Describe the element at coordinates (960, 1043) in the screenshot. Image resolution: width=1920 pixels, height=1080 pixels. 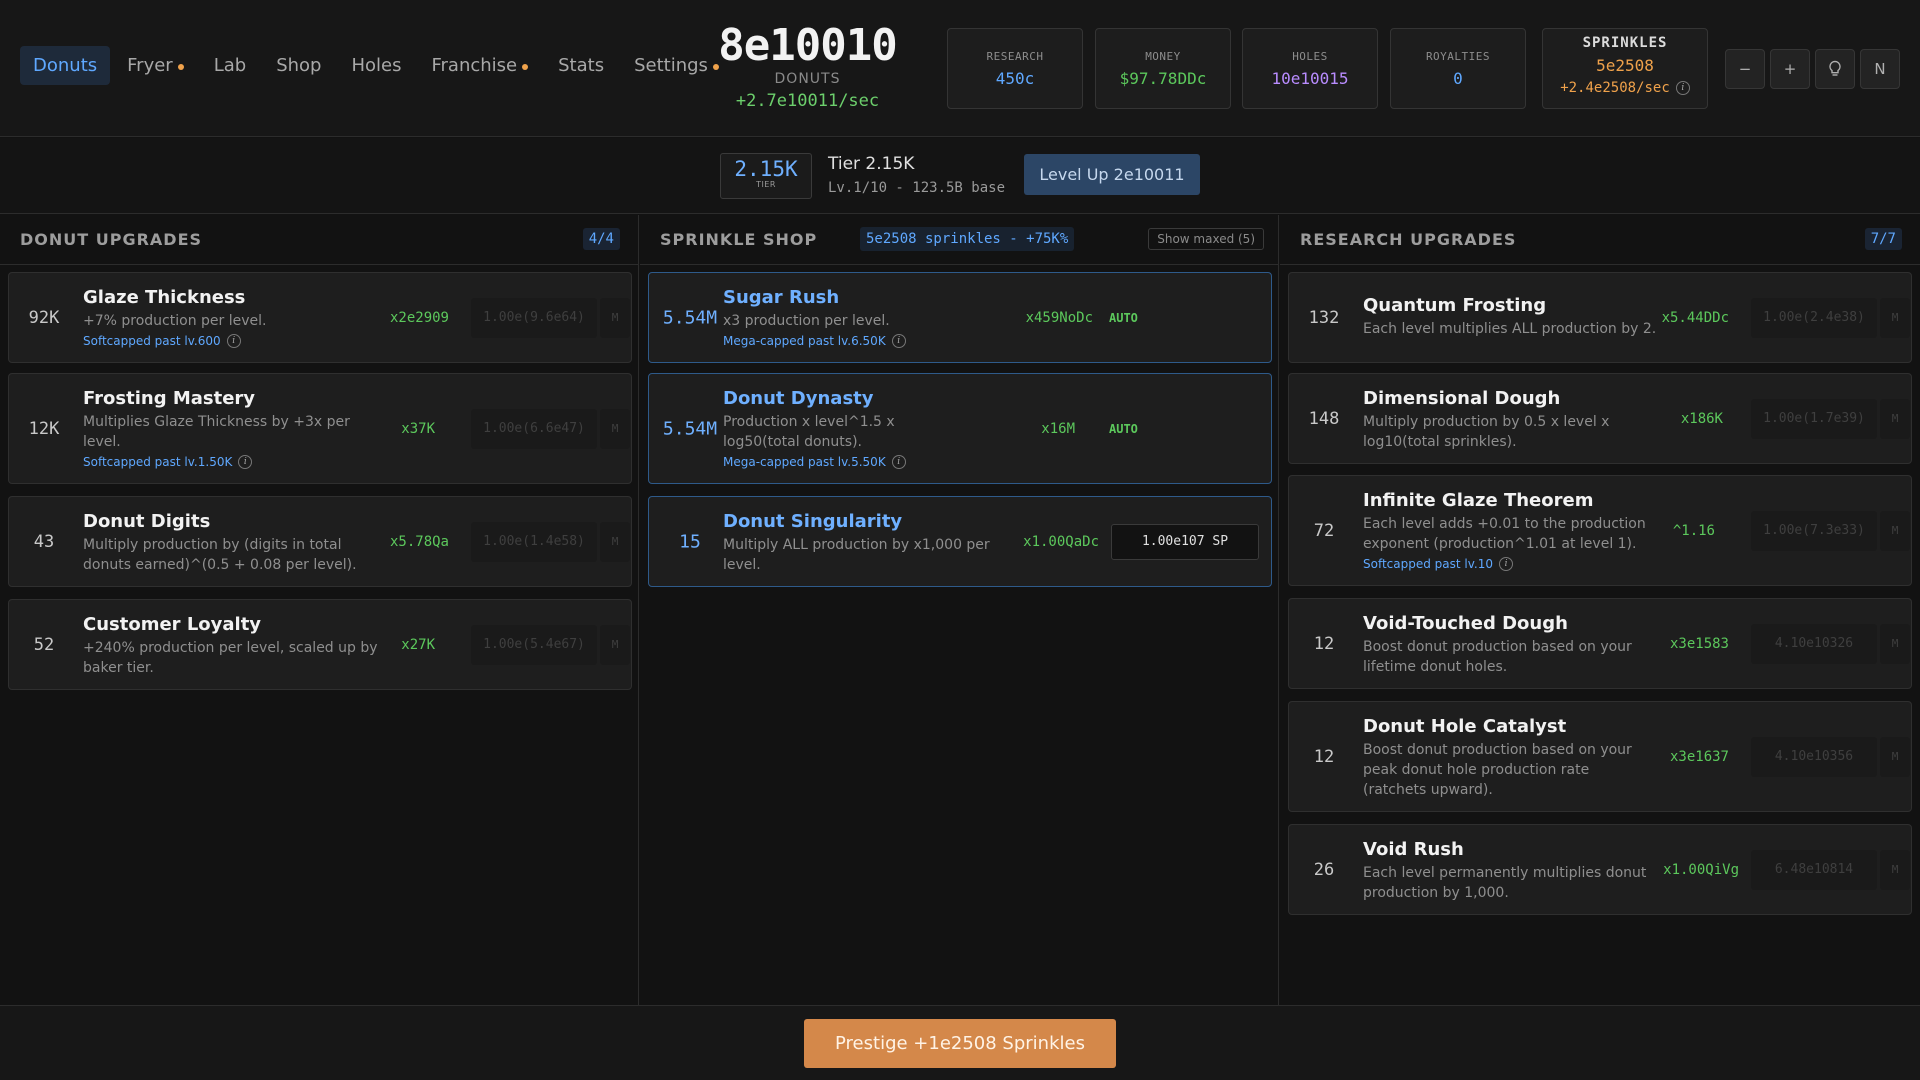
I see `prestige-button: Prestige +1e2508 Sprinkles` at that location.